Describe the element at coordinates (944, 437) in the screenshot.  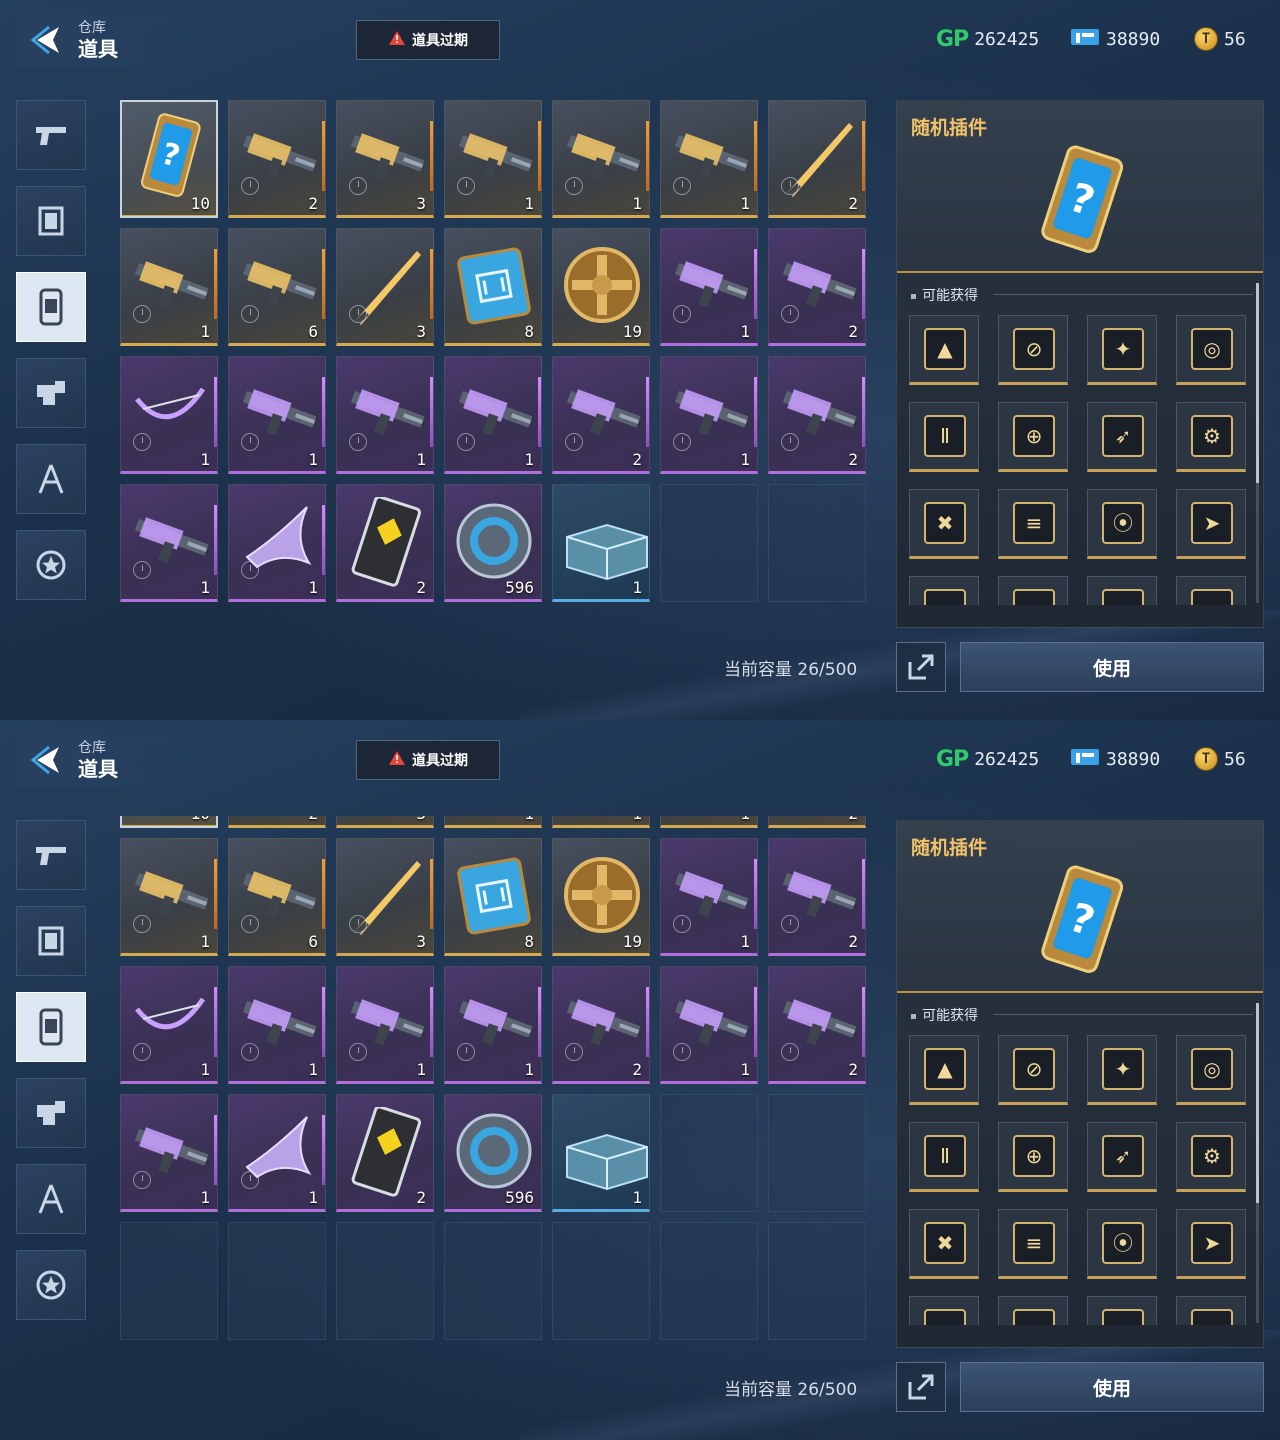
I see `reward-plugin-slot: Ⅱ` at that location.